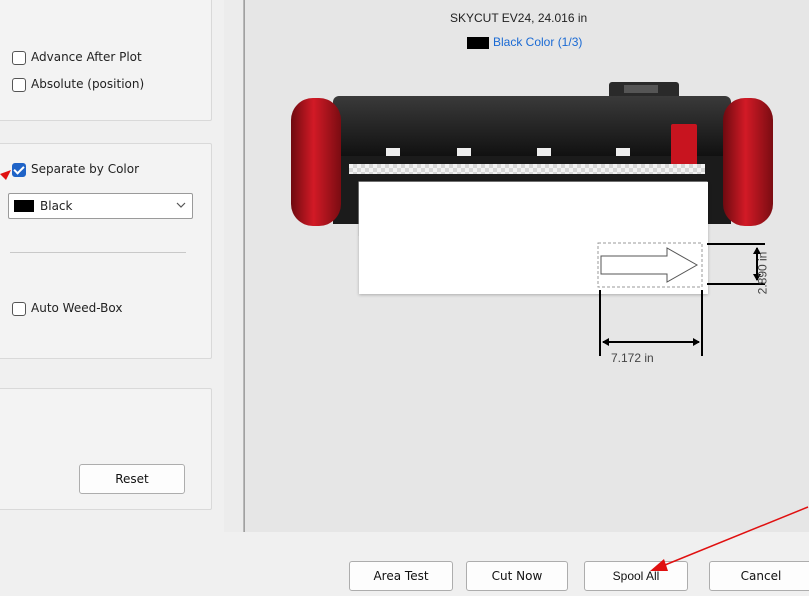 This screenshot has height=596, width=809. I want to click on panel-splitter, so click(234, 266).